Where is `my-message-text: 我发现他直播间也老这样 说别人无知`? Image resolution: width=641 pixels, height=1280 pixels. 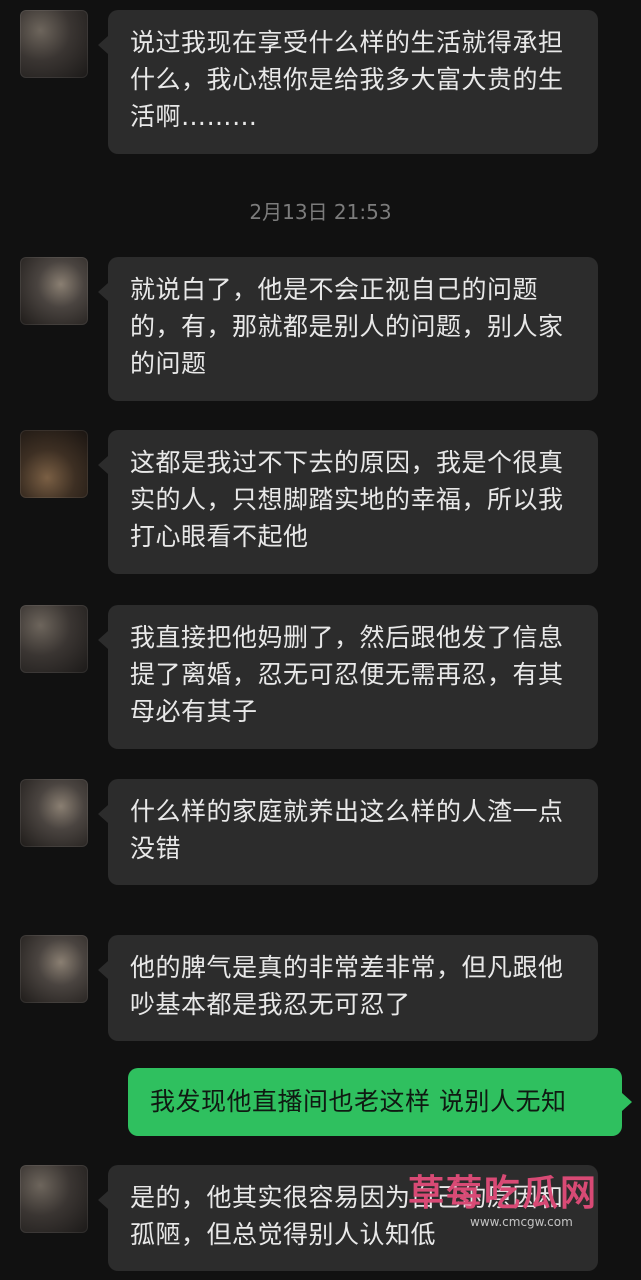 my-message-text: 我发现他直播间也老这样 说别人无知 is located at coordinates (358, 1101).